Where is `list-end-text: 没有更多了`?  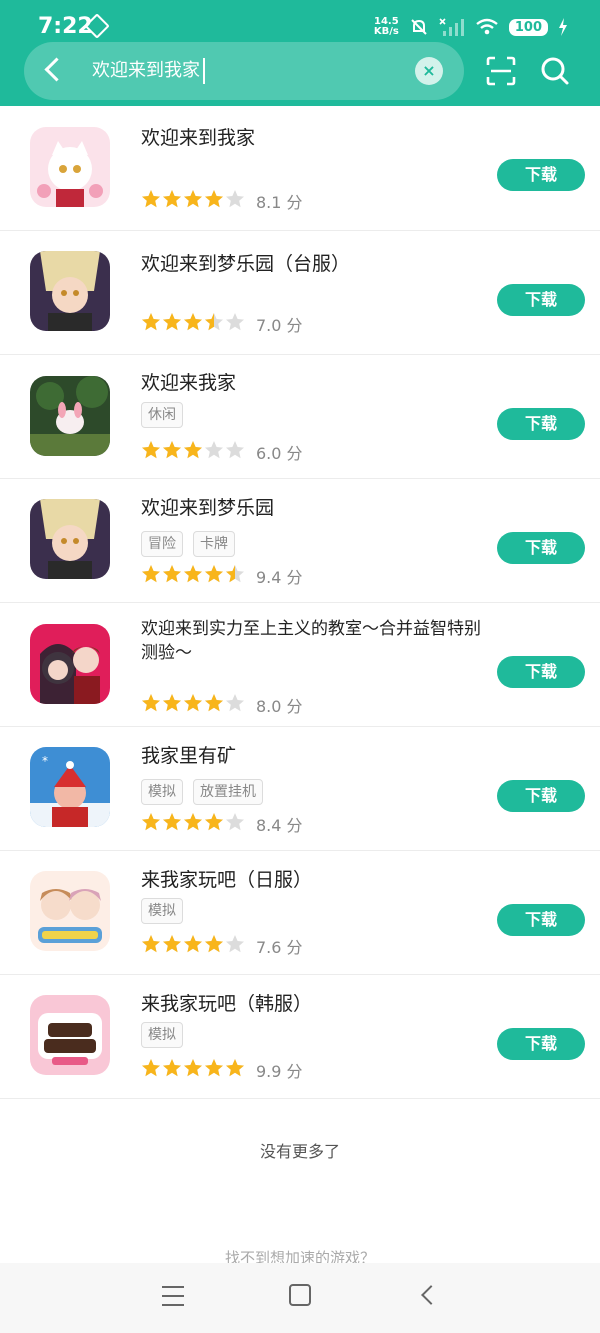
list-end-text: 没有更多了 is located at coordinates (299, 1151).